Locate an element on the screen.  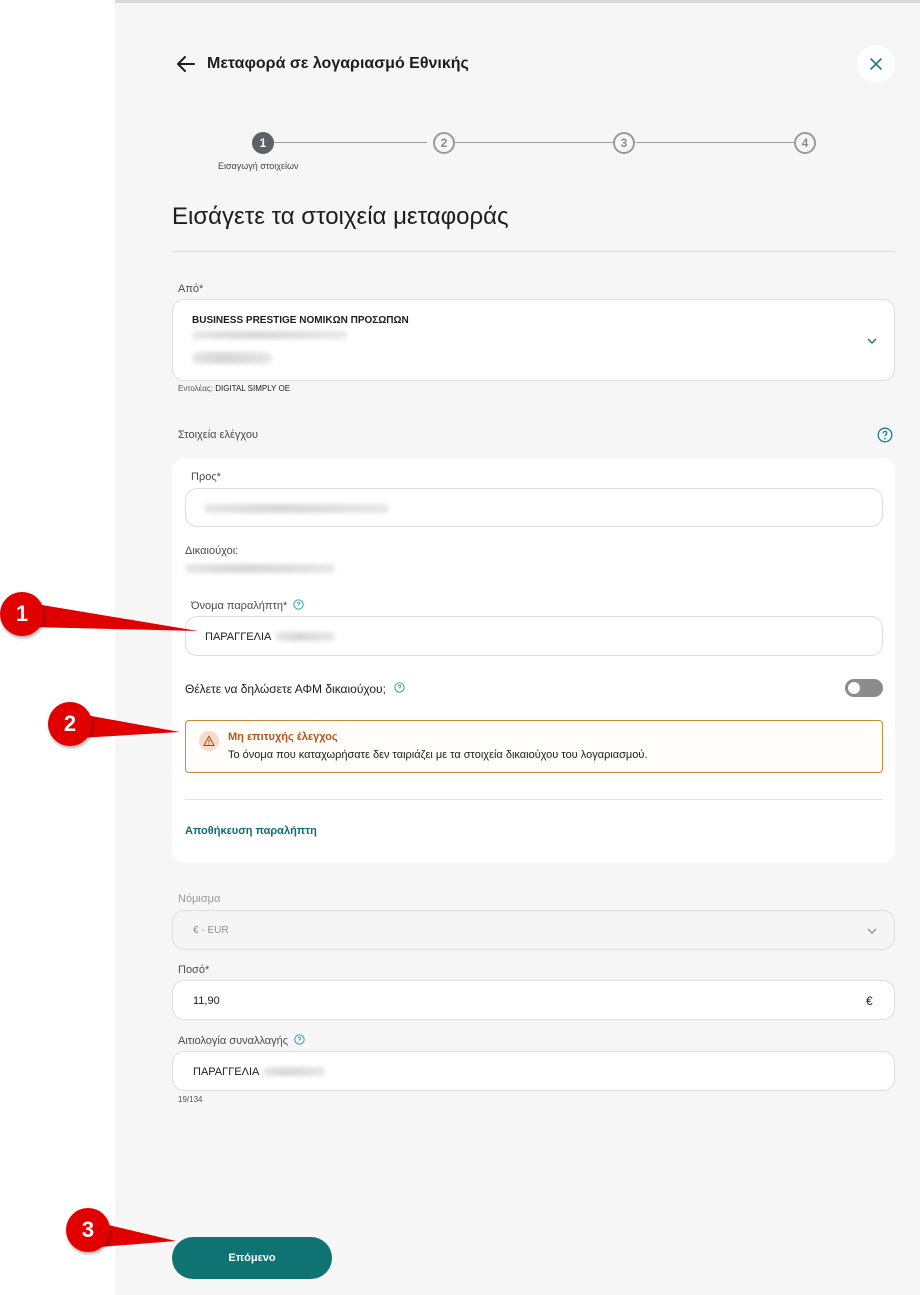
callout-badge-2: 2 is located at coordinates (70, 724).